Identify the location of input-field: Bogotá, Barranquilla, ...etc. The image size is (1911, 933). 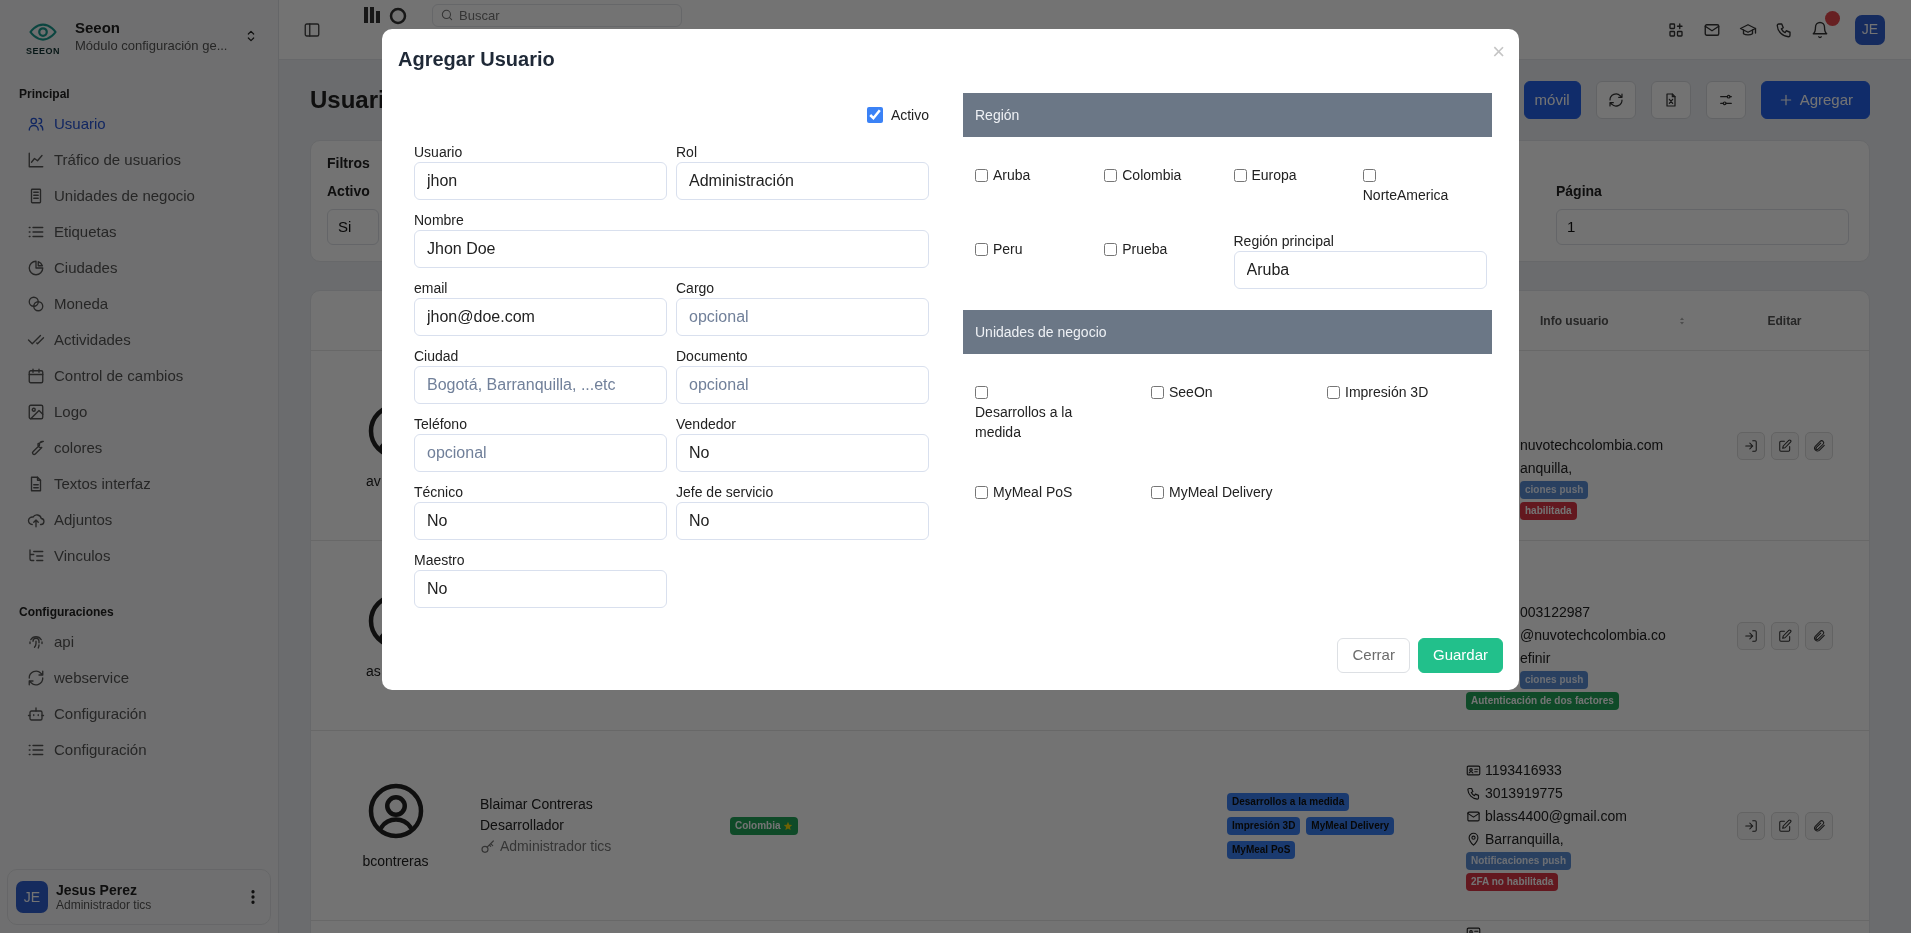
(540, 385).